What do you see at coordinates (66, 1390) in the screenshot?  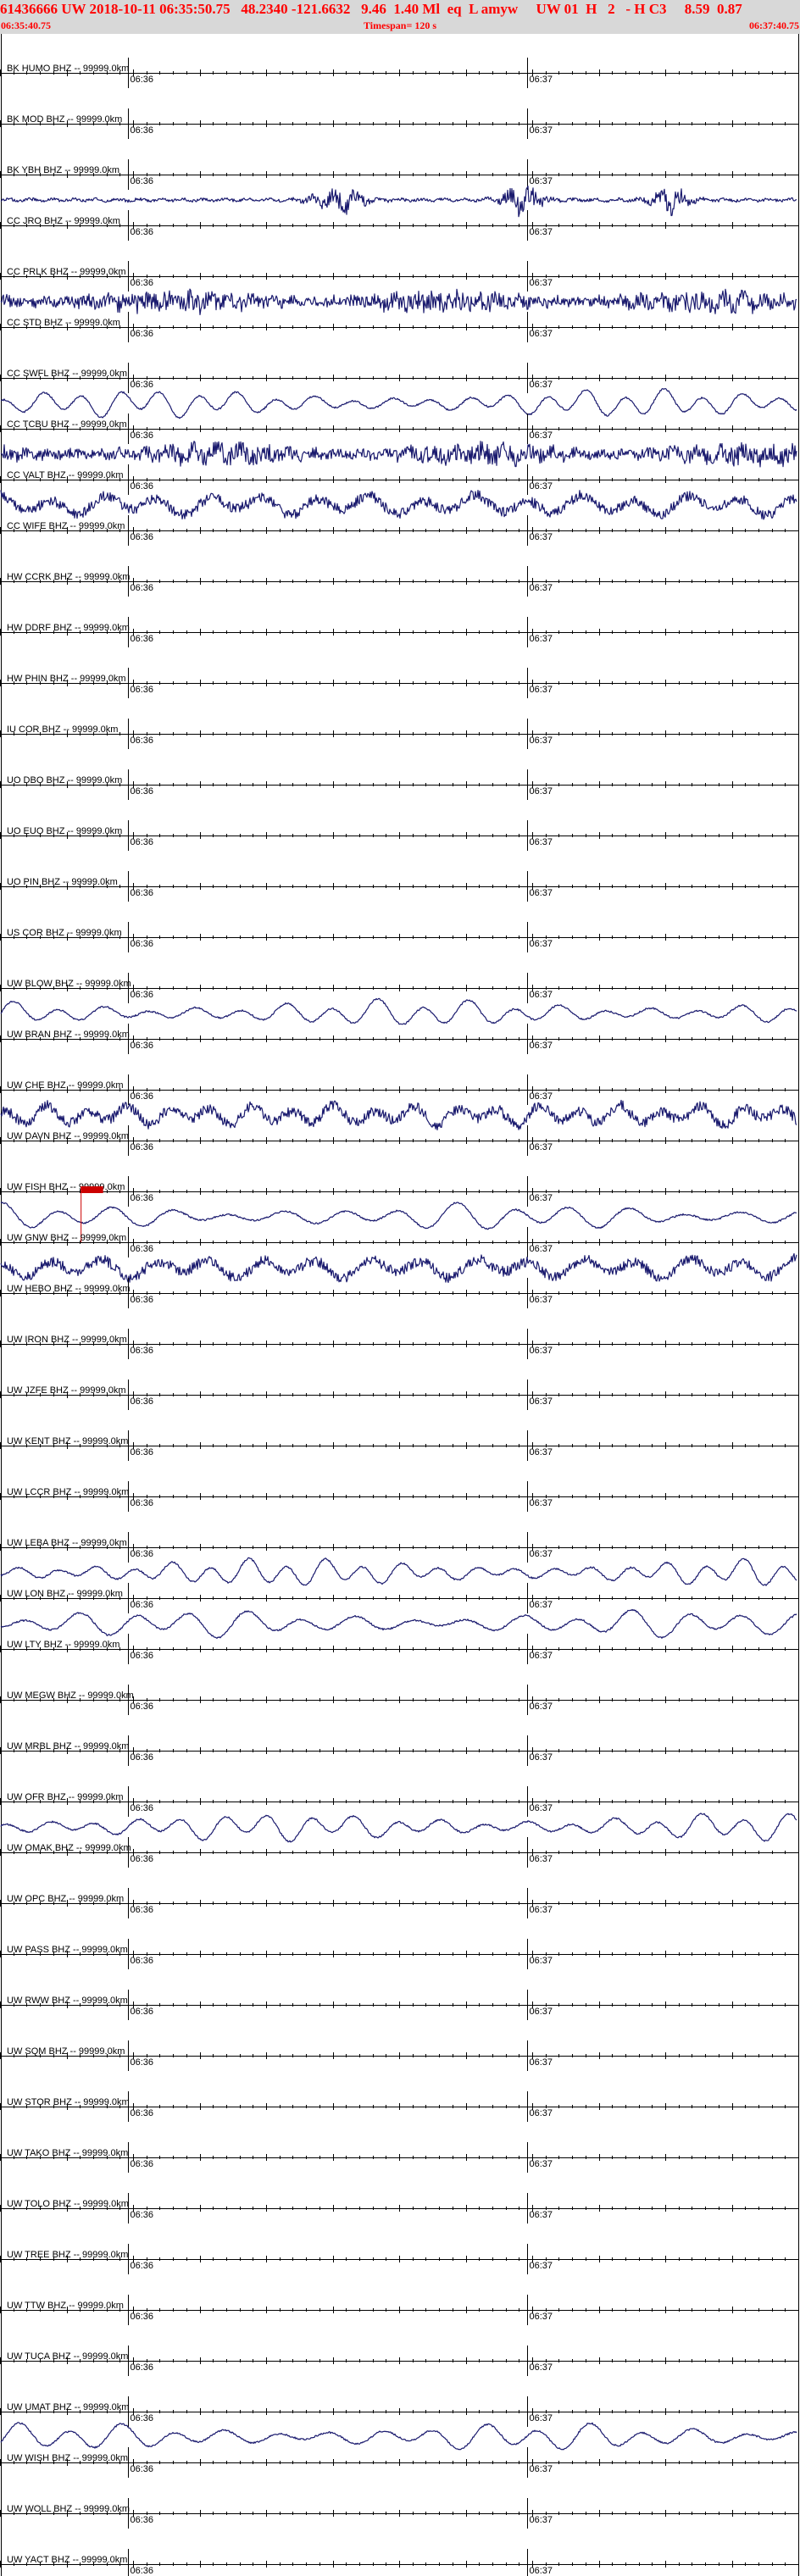 I see `channel-label: UW JZFE BHZ -- 99999.0km` at bounding box center [66, 1390].